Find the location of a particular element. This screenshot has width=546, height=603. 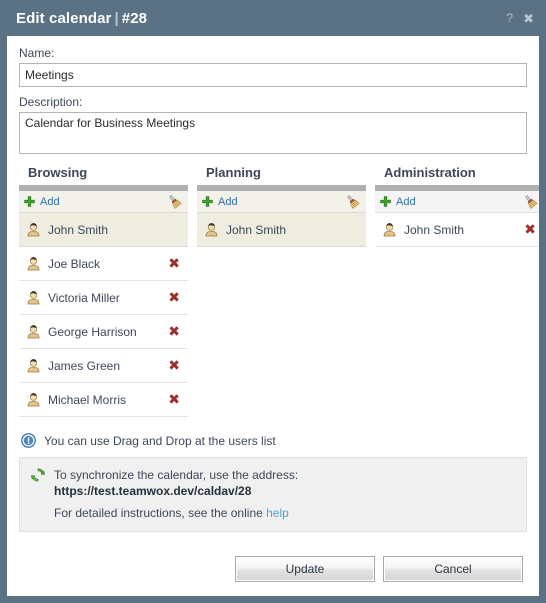

description-textarea: Calendar for Business Meetings is located at coordinates (273, 133).